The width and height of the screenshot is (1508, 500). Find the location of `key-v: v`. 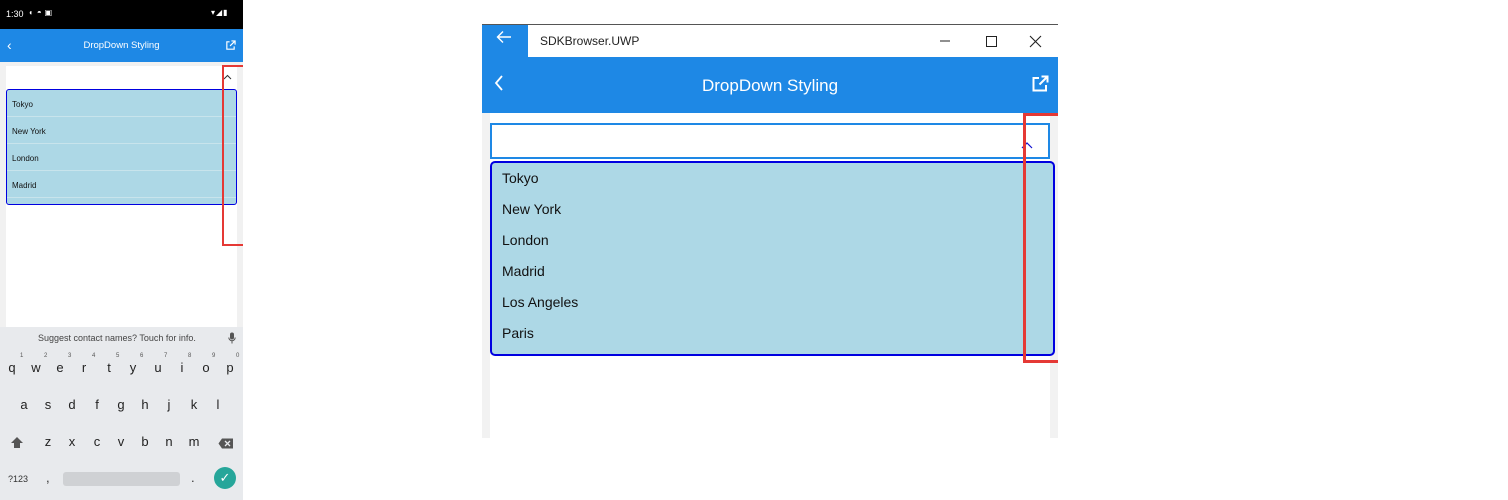

key-v: v is located at coordinates (121, 441).